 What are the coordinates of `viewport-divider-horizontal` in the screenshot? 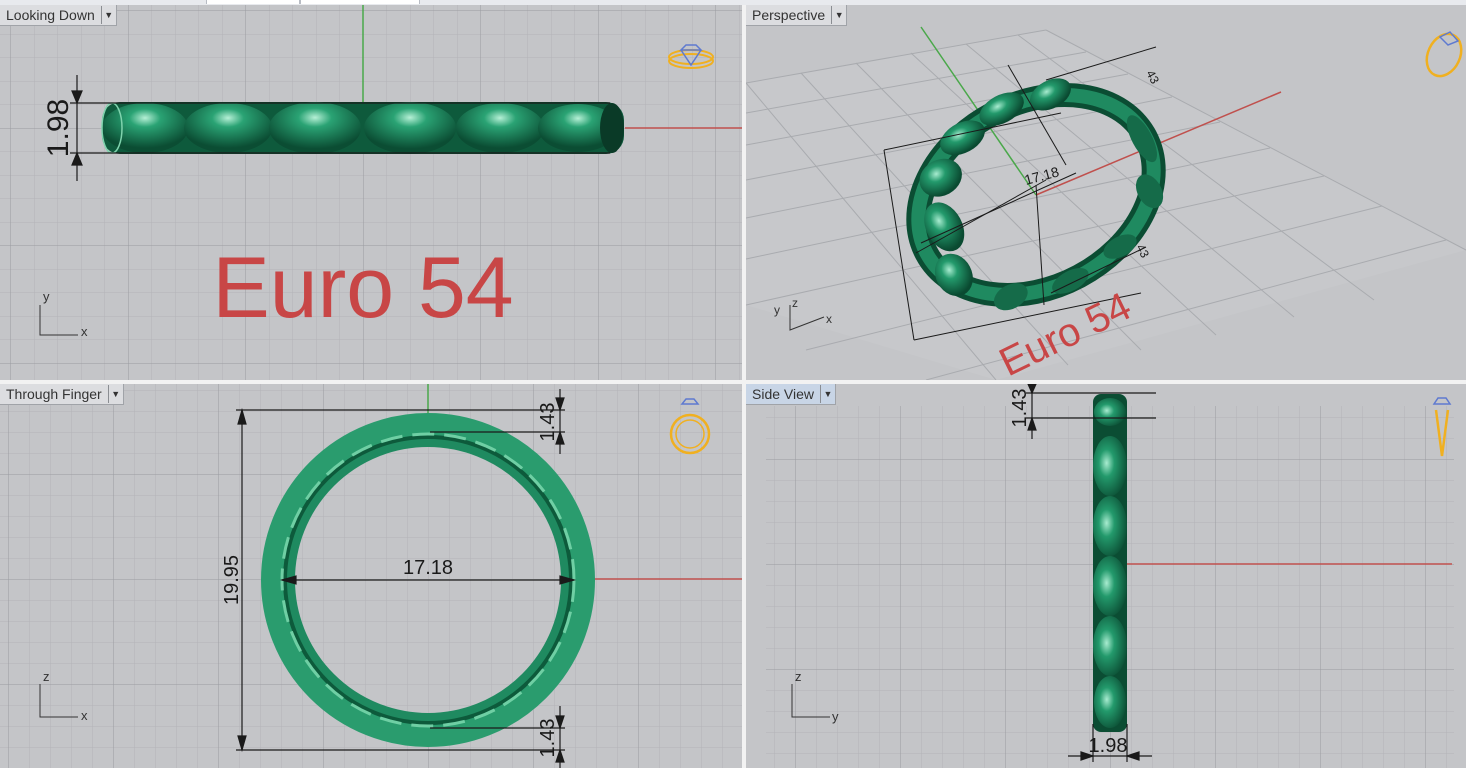 It's located at (733, 382).